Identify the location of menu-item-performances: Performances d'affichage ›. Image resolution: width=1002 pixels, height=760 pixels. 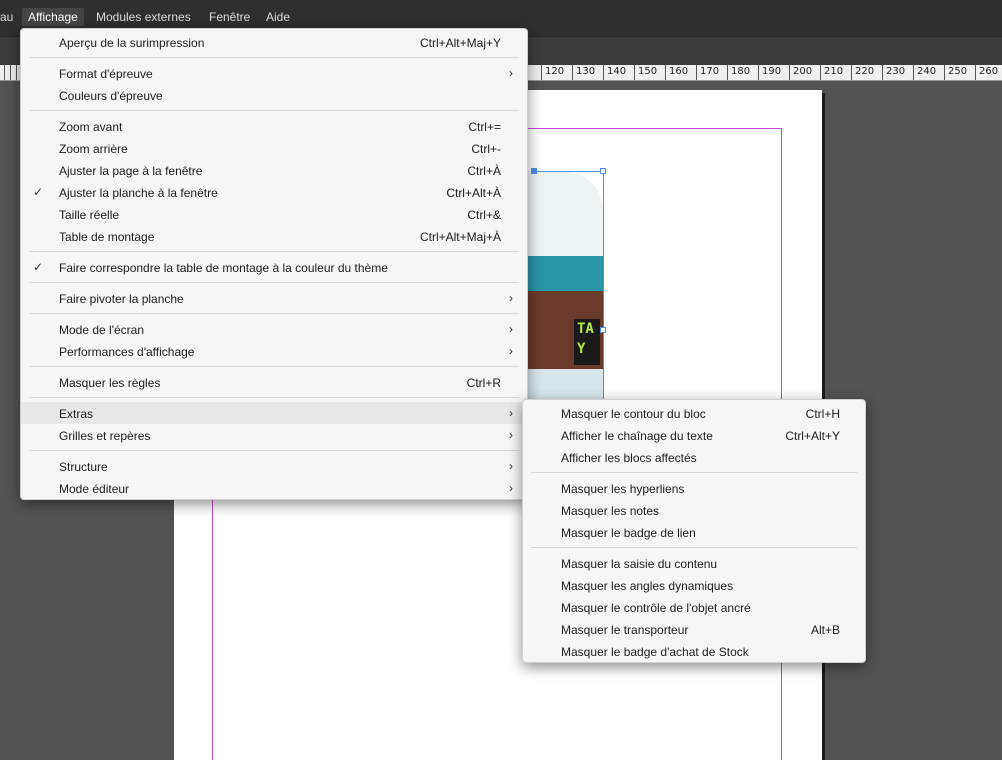
(274, 351).